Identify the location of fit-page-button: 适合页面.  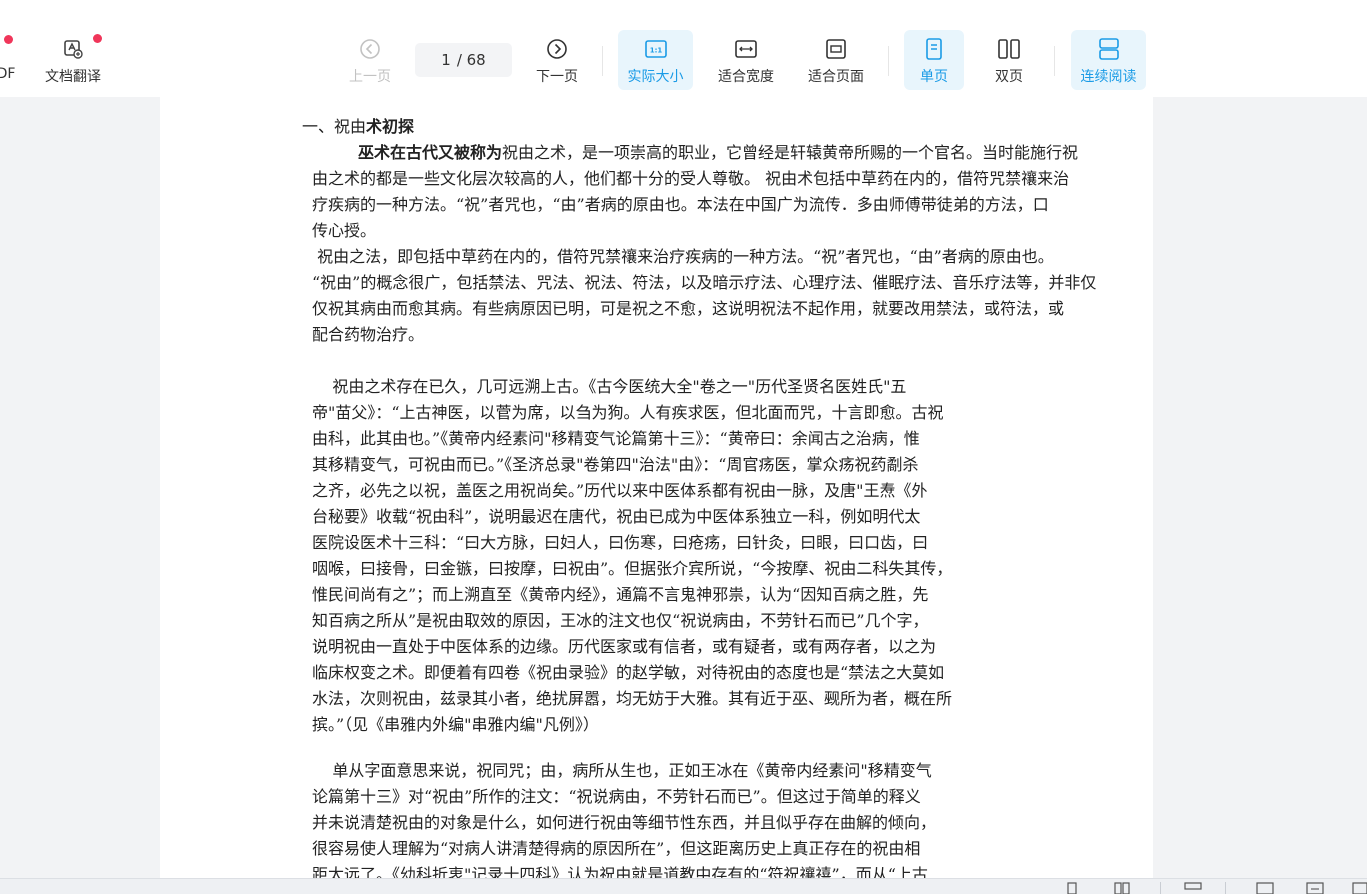
(836, 60).